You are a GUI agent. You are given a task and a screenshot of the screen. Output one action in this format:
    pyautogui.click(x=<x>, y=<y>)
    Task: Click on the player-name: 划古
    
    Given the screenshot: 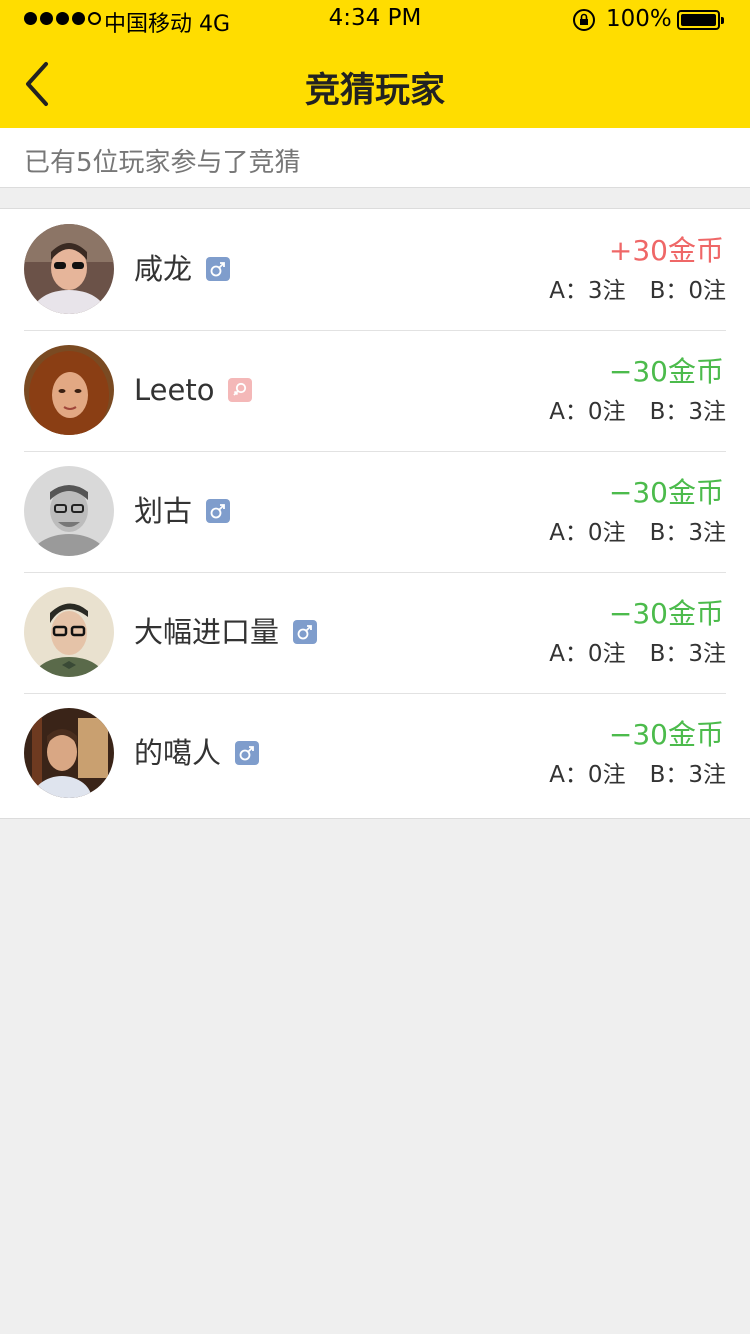 What is the action you would take?
    pyautogui.click(x=163, y=511)
    